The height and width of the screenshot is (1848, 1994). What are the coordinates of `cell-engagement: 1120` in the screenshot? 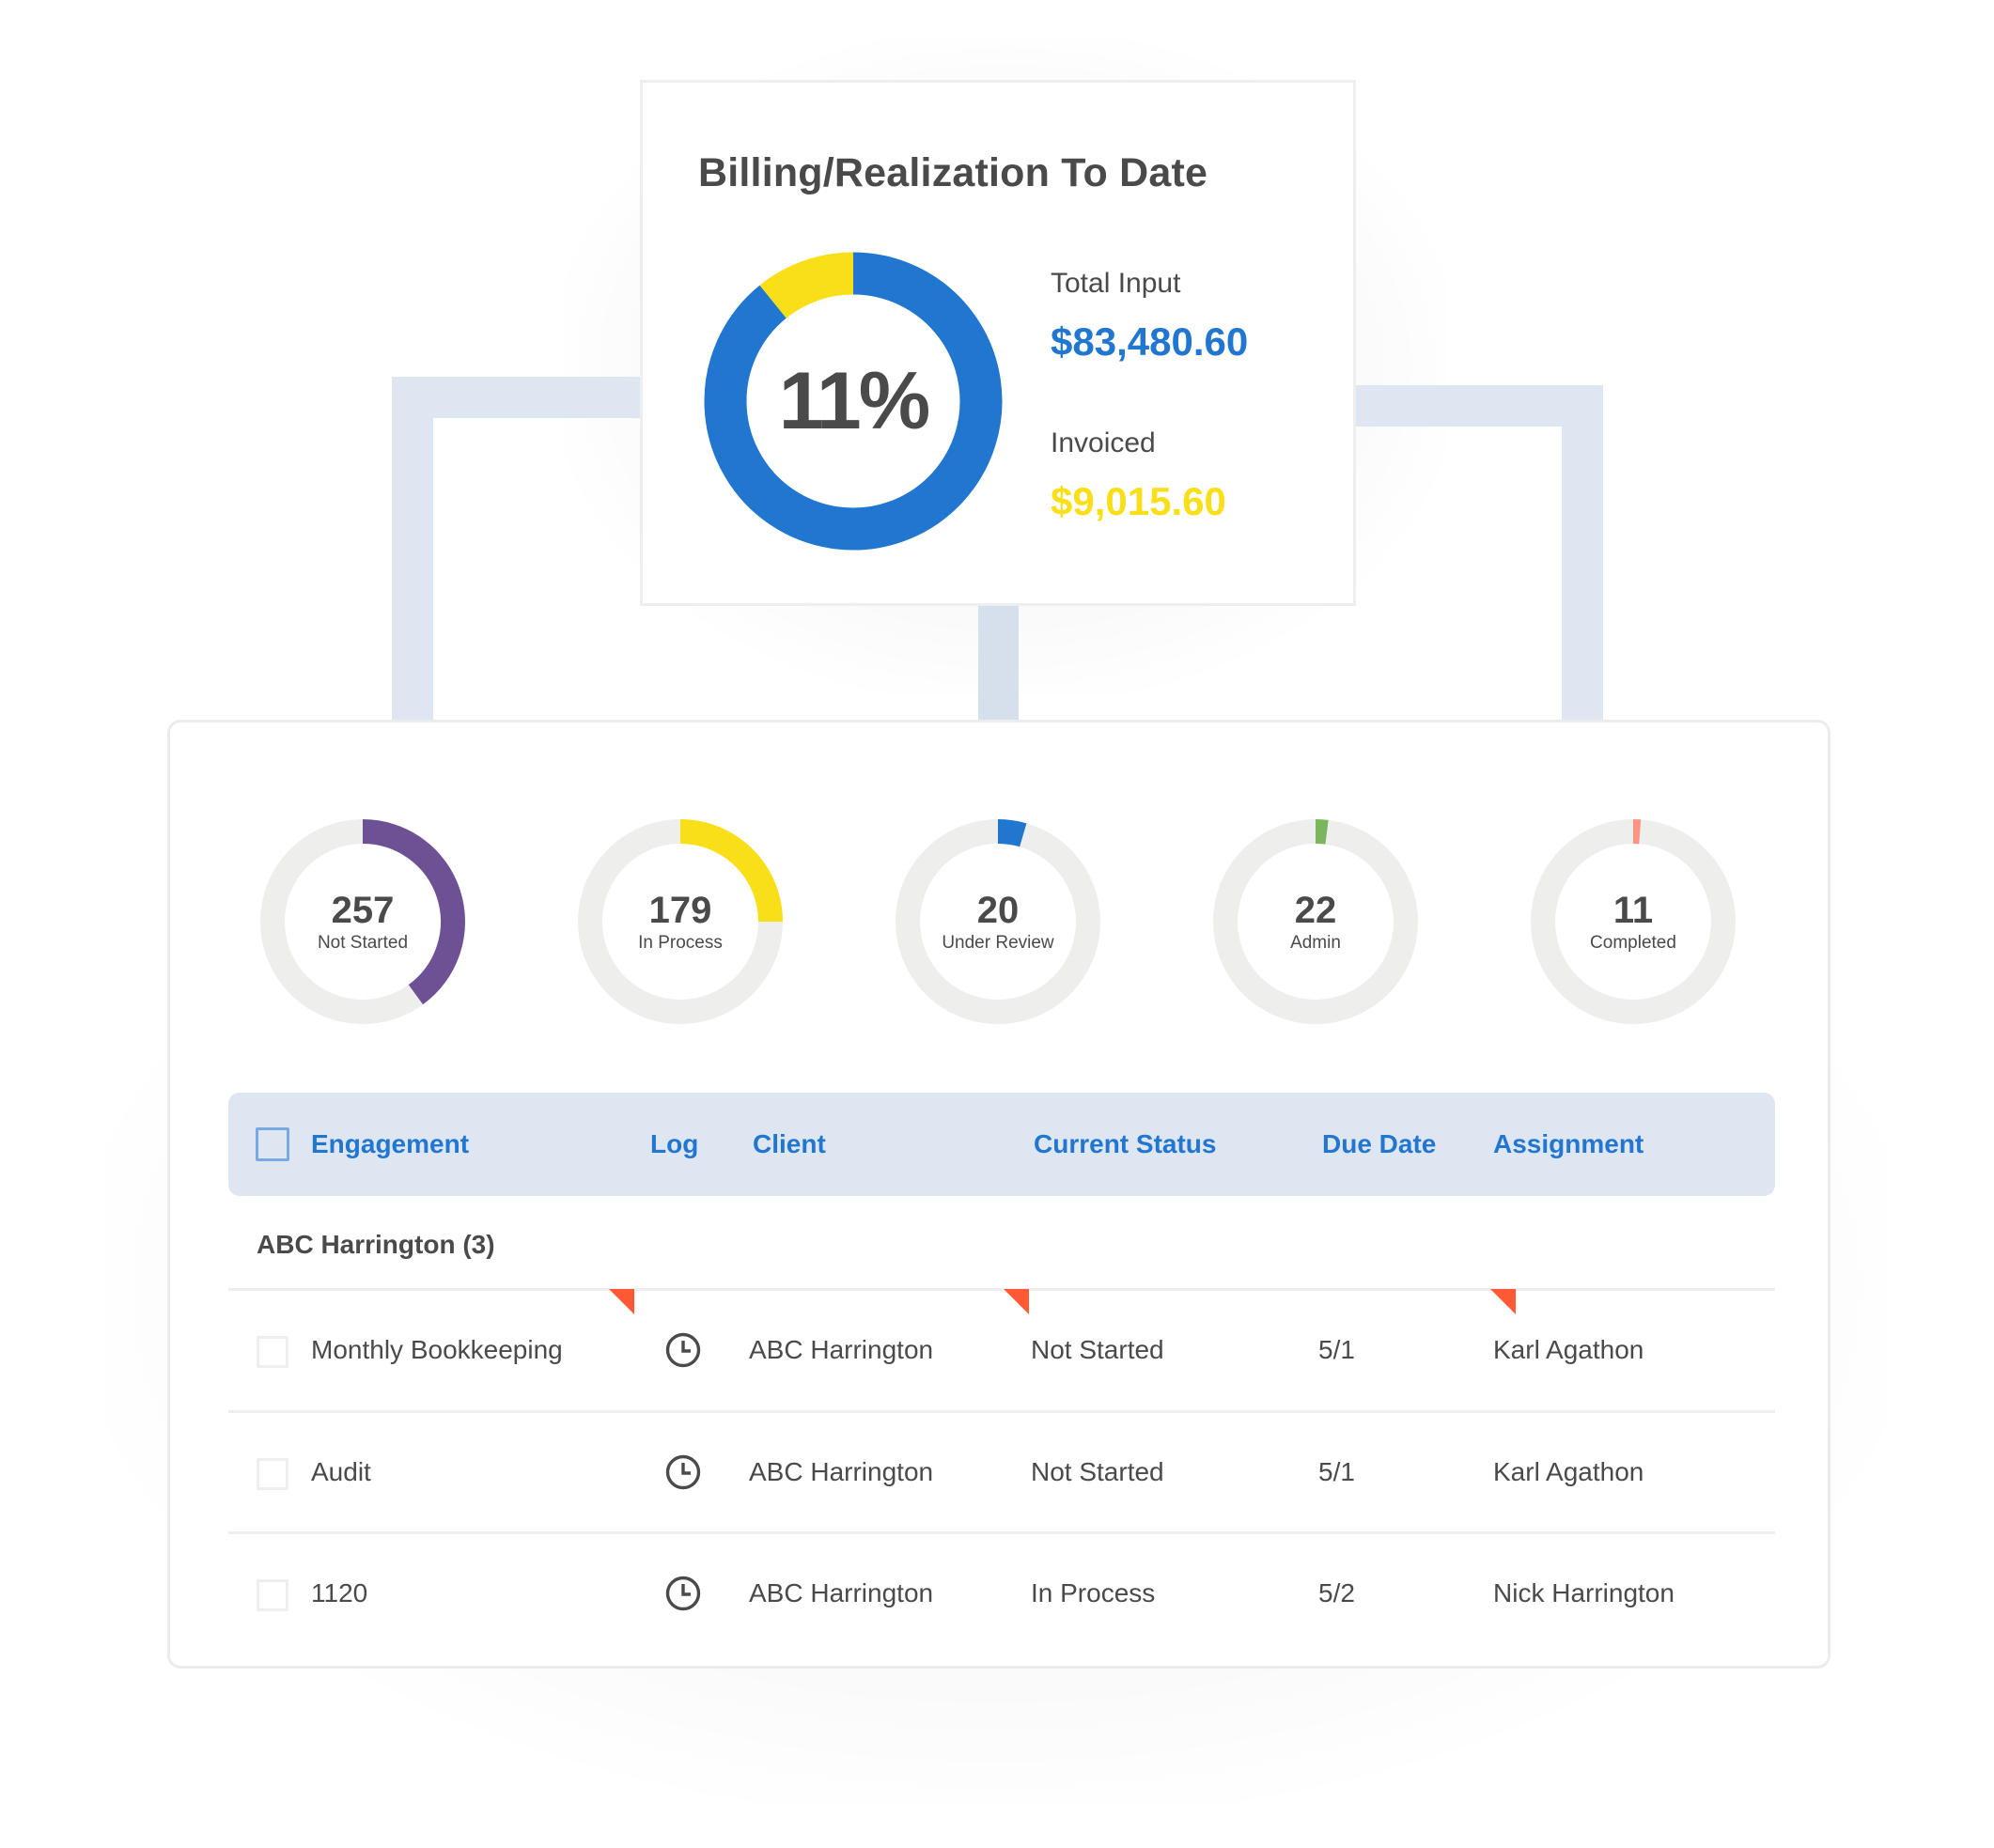 It's located at (339, 1593).